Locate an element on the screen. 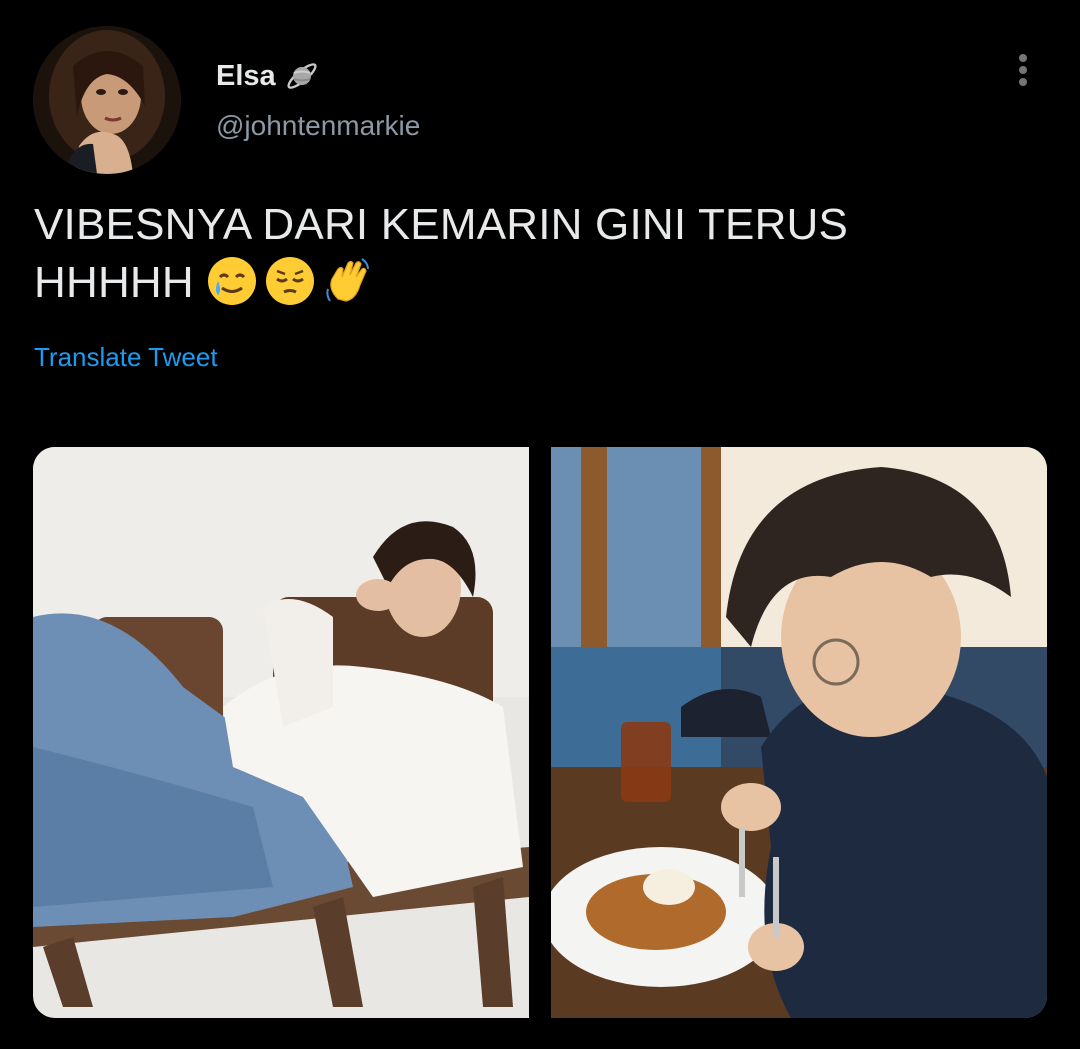 The width and height of the screenshot is (1080, 1049). smiling-face-with-tear-icon is located at coordinates (232, 281).